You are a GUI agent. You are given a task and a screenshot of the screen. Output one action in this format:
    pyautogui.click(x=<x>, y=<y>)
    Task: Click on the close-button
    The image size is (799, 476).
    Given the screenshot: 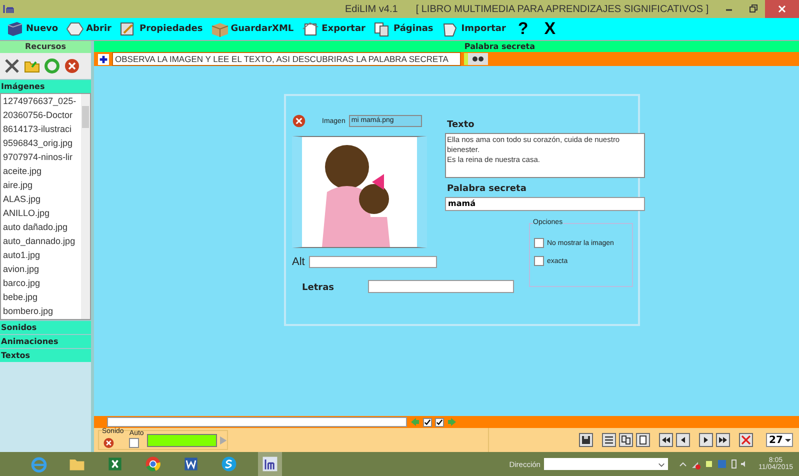 What is the action you would take?
    pyautogui.click(x=782, y=9)
    